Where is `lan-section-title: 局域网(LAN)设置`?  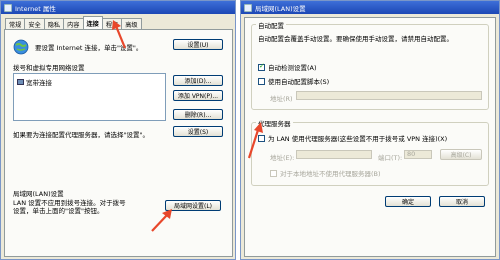 lan-section-title: 局域网(LAN)设置 is located at coordinates (38, 194).